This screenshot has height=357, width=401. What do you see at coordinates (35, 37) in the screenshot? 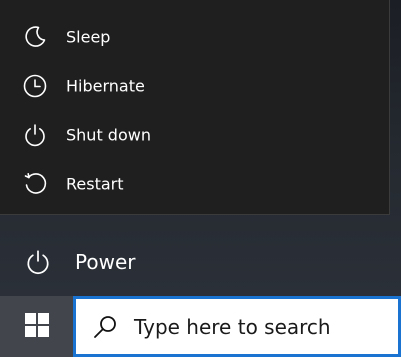
I see `moon-icon` at bounding box center [35, 37].